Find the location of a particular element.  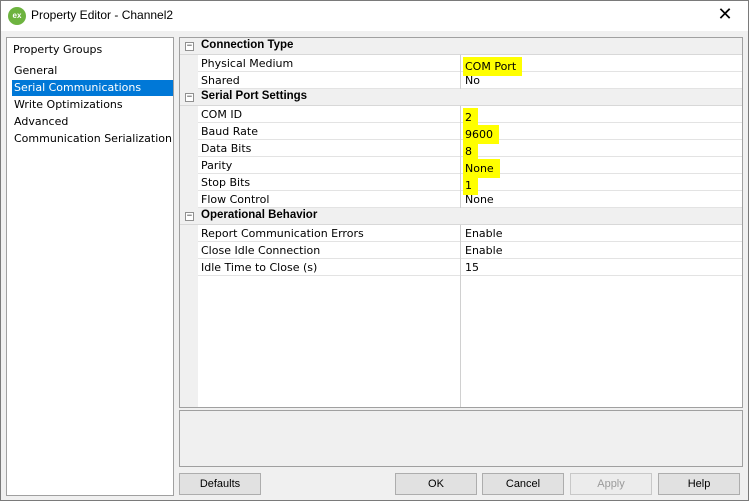

property-name: Baud Rate is located at coordinates (229, 131).